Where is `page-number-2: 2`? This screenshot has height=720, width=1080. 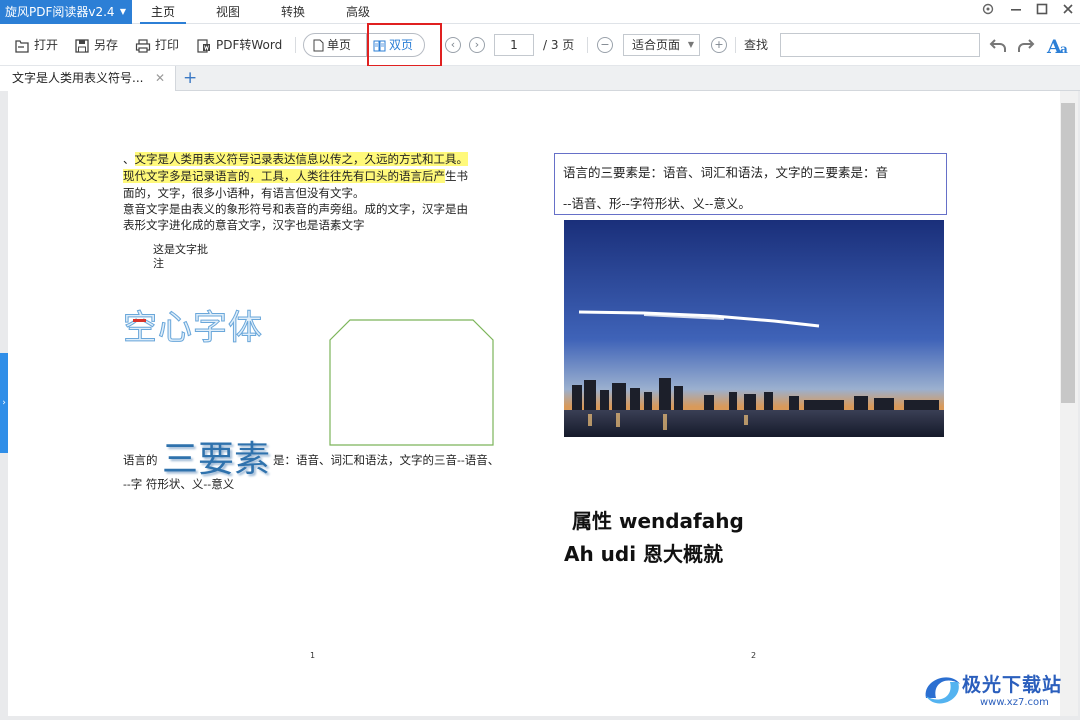 page-number-2: 2 is located at coordinates (754, 655).